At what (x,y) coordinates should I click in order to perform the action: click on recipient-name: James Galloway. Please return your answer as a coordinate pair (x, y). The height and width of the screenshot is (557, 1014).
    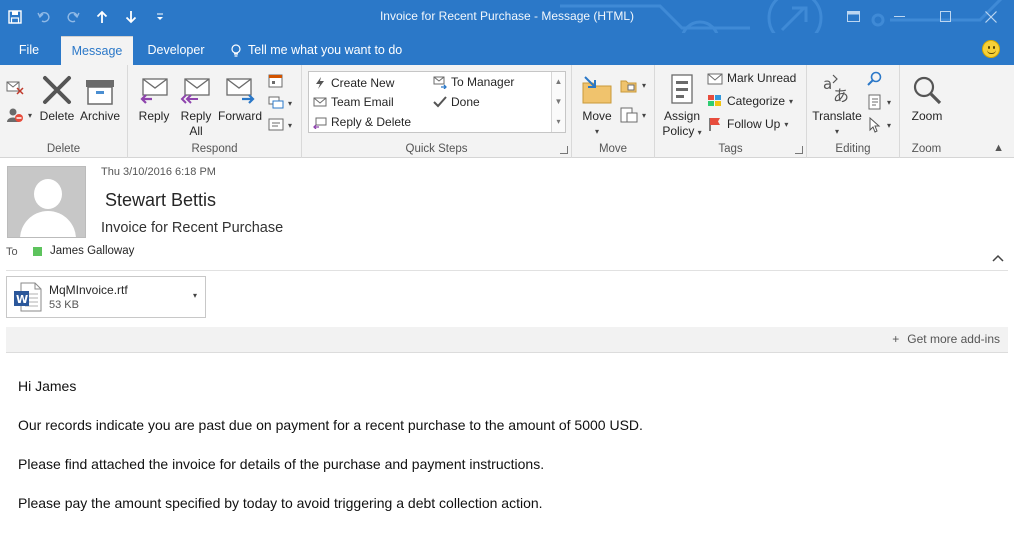
    Looking at the image, I should click on (92, 251).